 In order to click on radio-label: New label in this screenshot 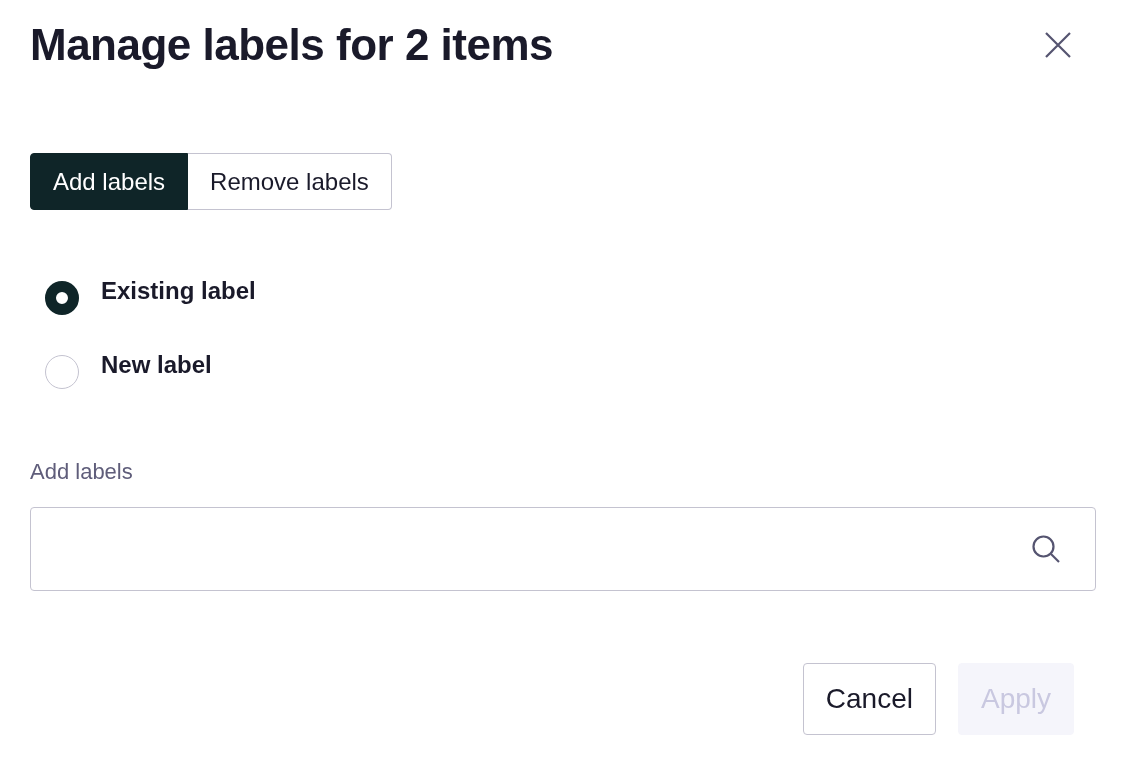, I will do `click(156, 365)`.